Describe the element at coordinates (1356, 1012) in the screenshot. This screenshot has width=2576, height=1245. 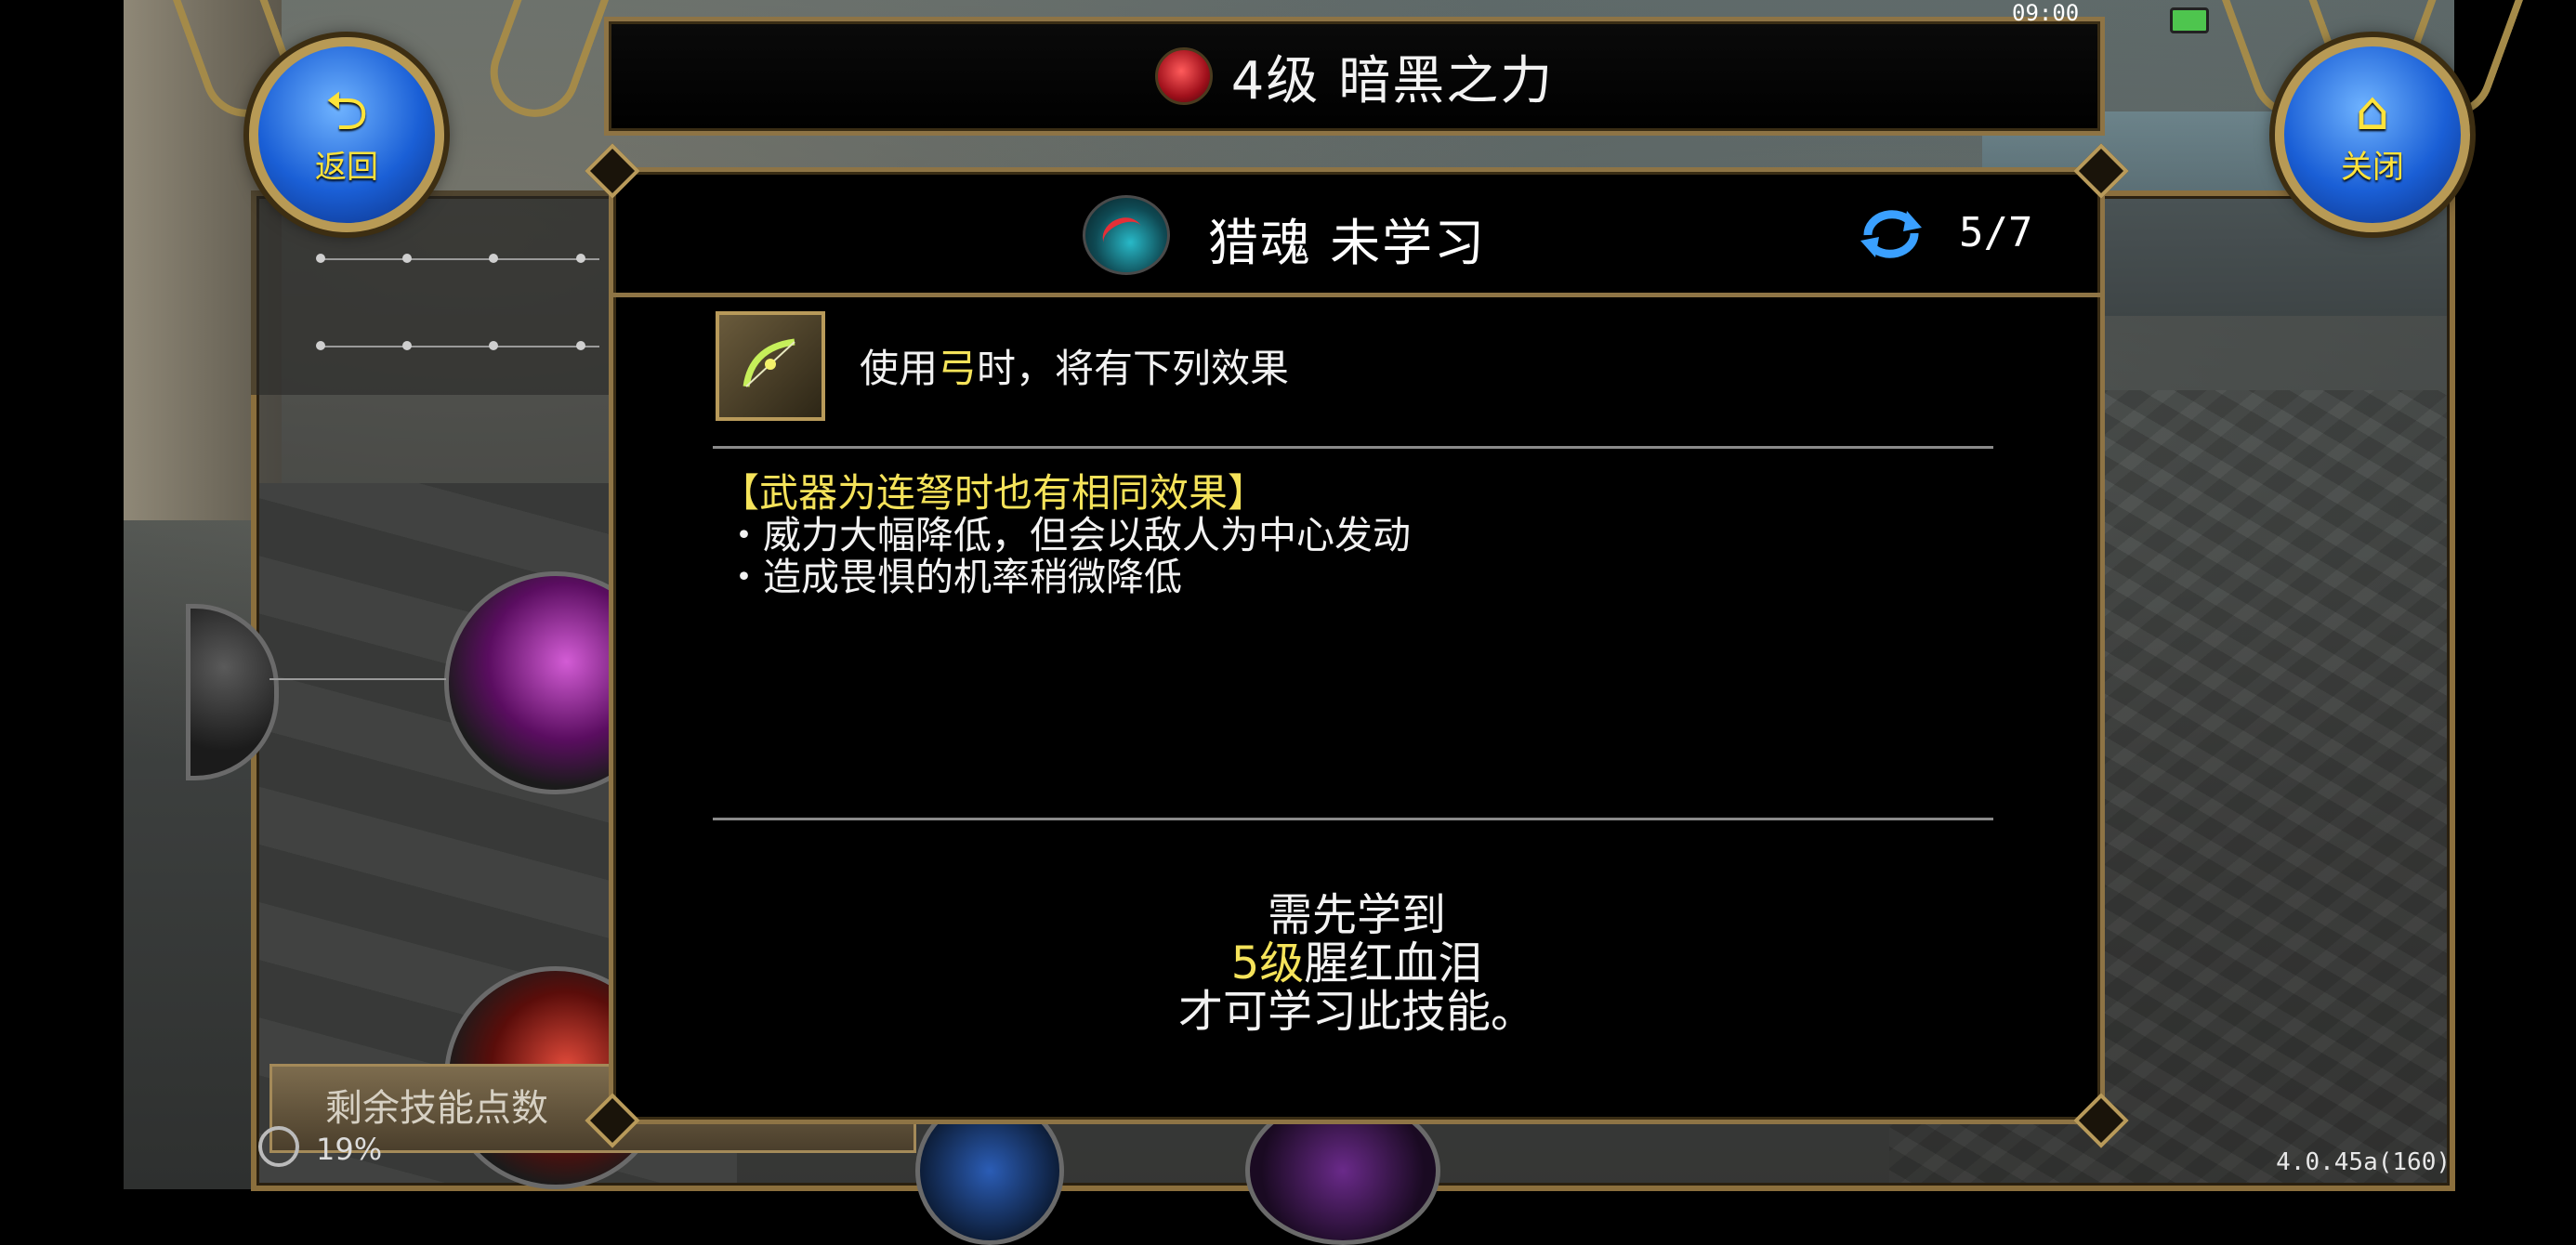
I see `requirement-line-3: 才可学习此技能。` at that location.